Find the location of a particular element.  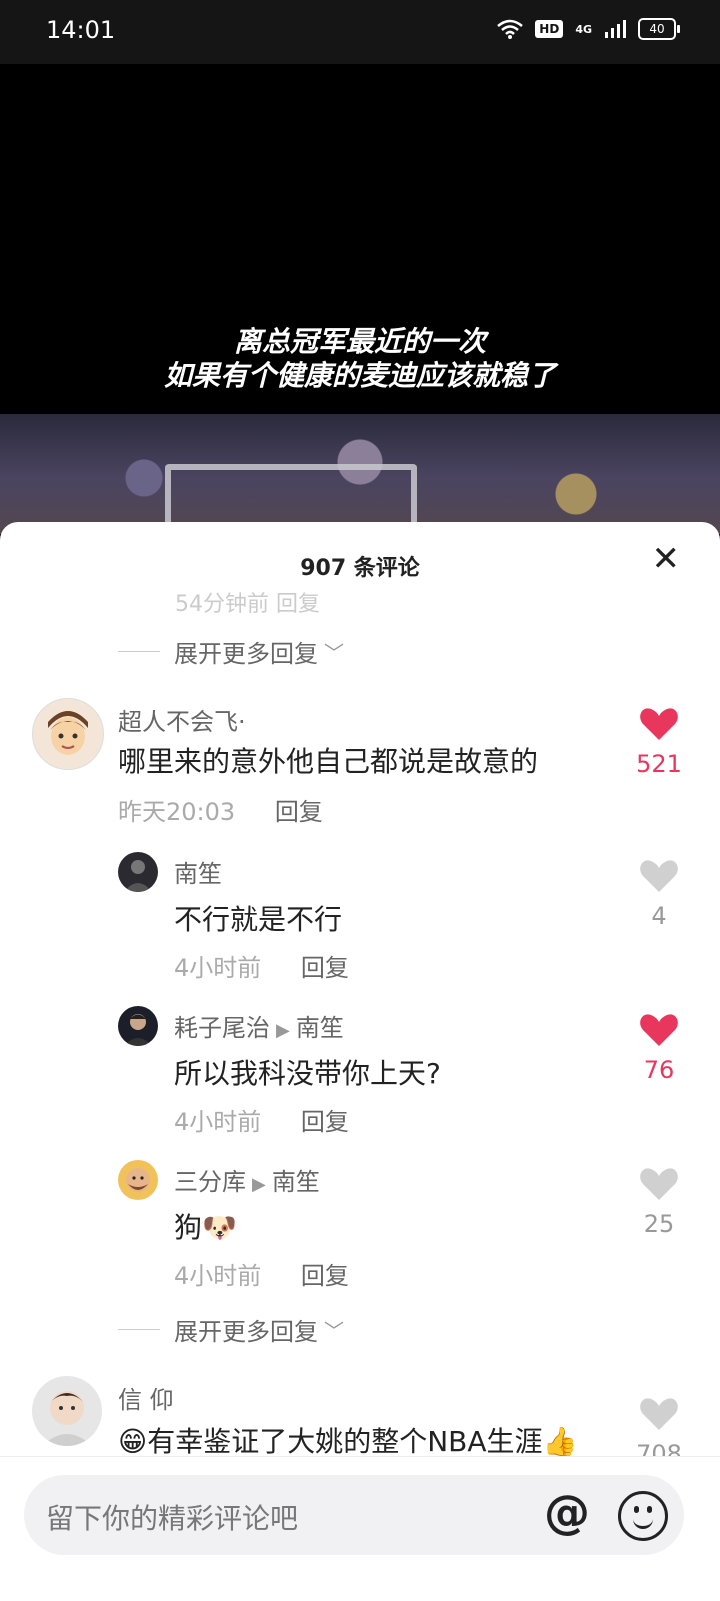

video-subtitle-line2: 如果有个健康的麦迪应该就稳了 is located at coordinates (359, 375).